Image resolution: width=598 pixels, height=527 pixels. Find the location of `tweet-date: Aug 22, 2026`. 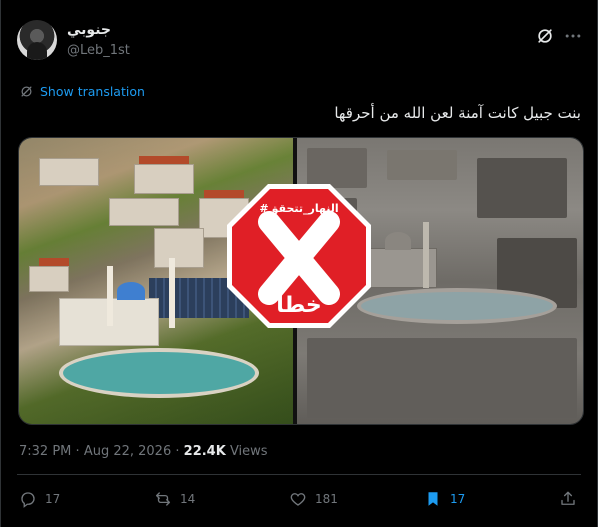

tweet-date: Aug 22, 2026 is located at coordinates (127, 451).